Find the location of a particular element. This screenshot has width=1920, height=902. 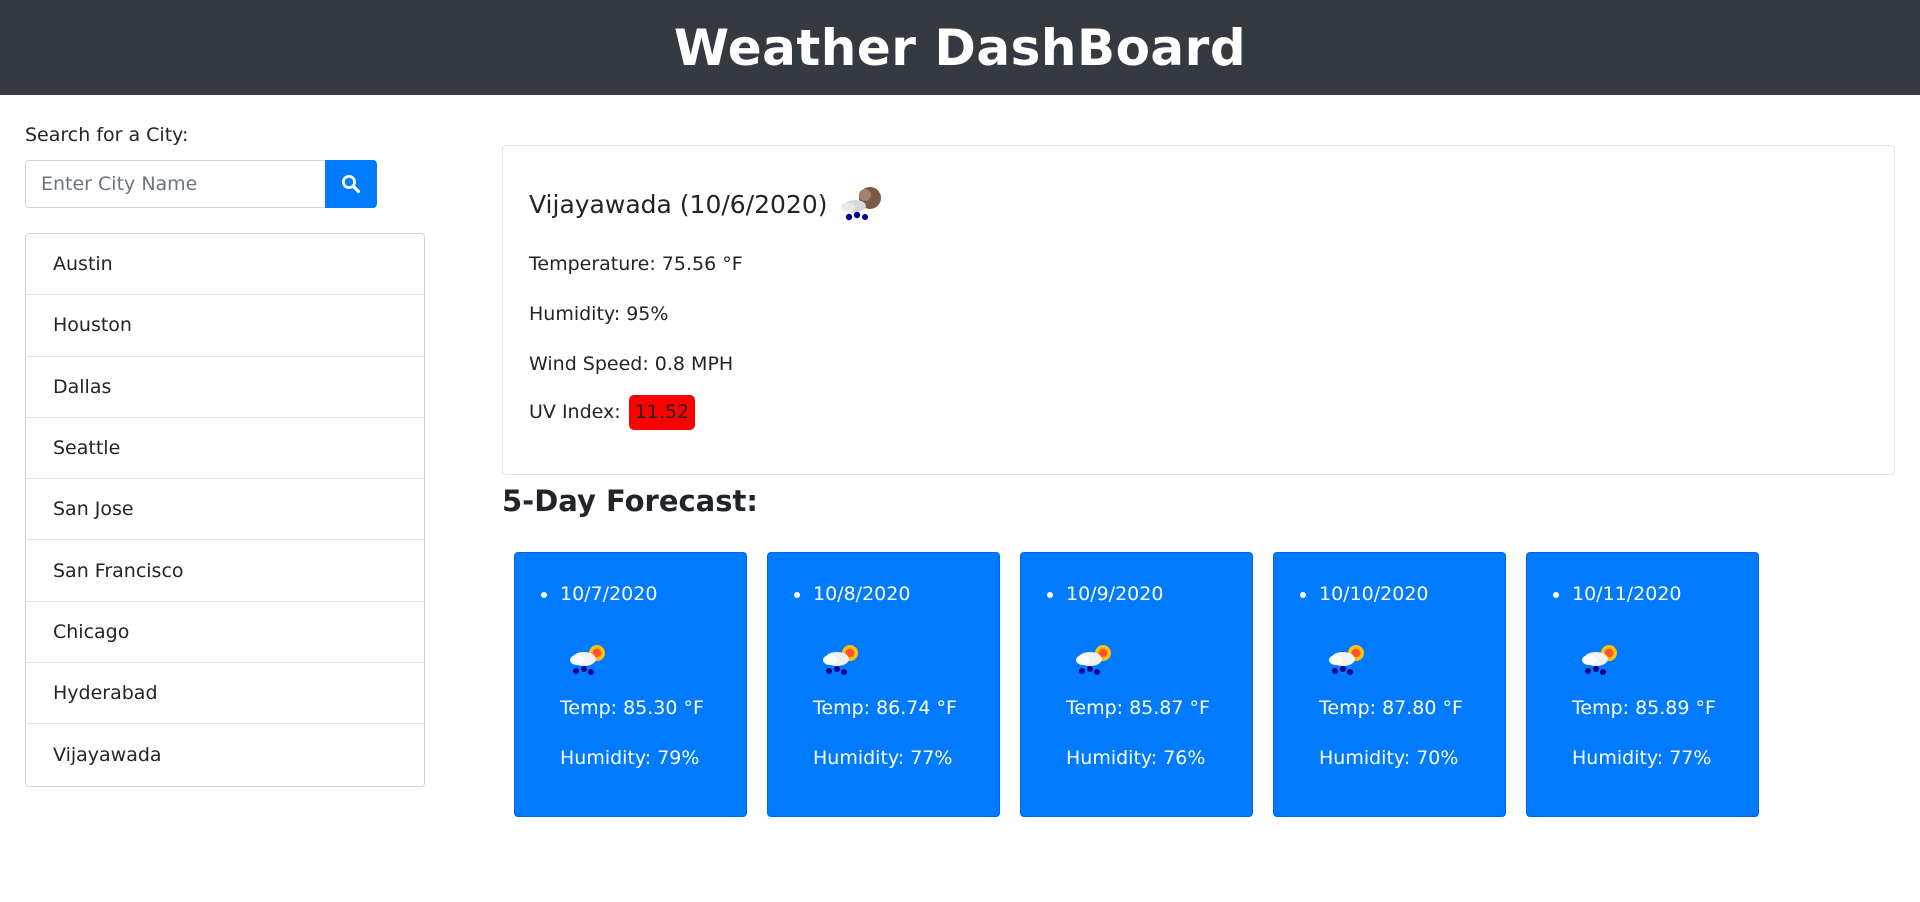

forecast-card: 10/9/2020 Temp: 85.87 °F Humidity: 76% is located at coordinates (1136, 684).